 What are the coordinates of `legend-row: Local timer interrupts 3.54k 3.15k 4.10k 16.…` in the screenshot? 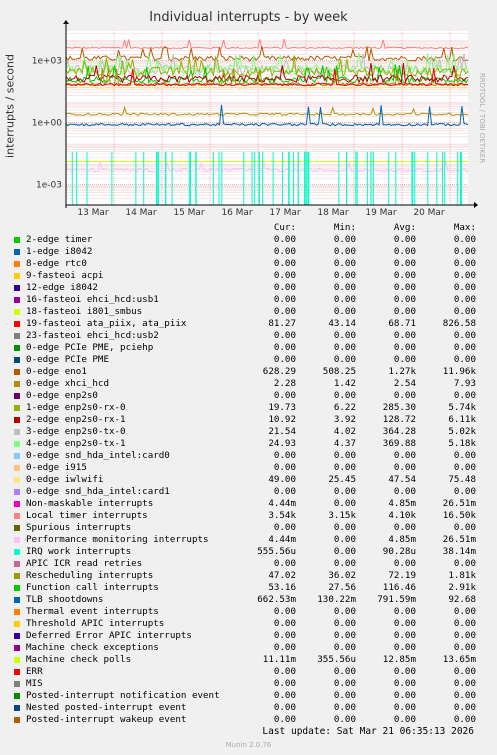 It's located at (250, 516).